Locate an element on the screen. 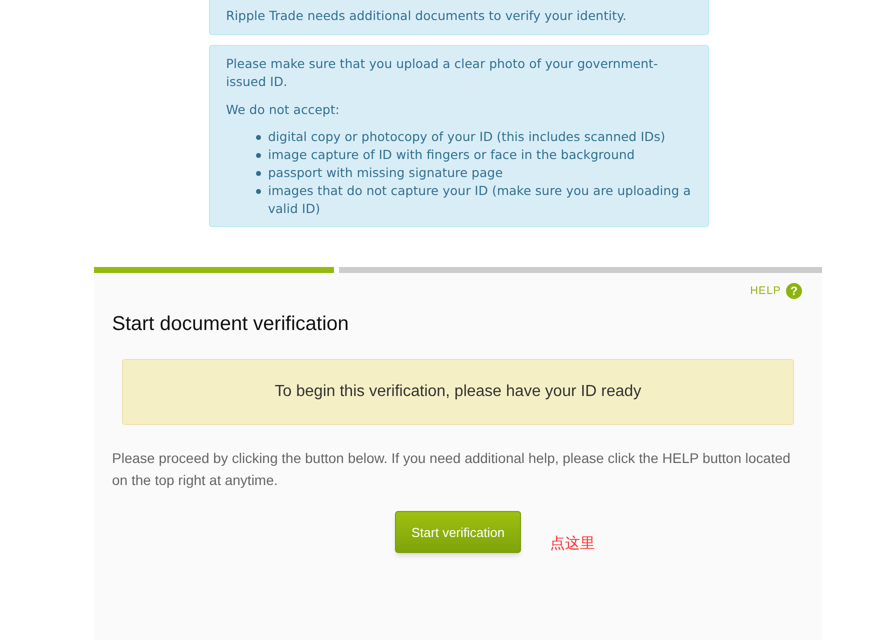  requirement-item: passport with missing signature page is located at coordinates (385, 173).